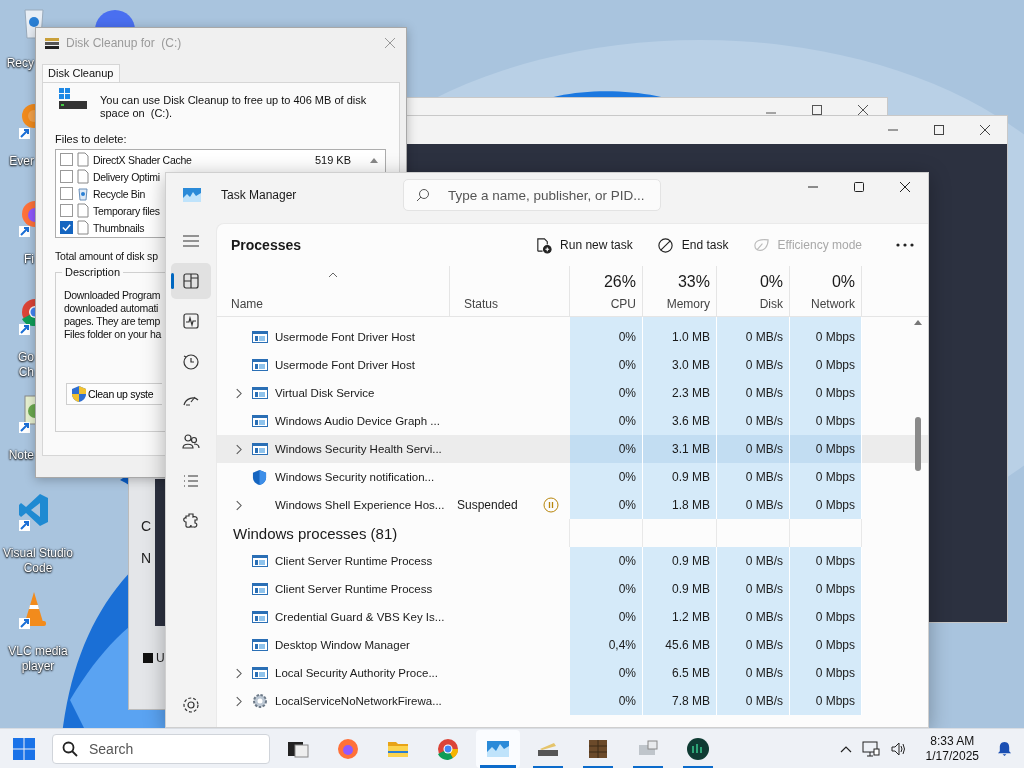  I want to click on column-header: 33% Memory, so click(680, 291).